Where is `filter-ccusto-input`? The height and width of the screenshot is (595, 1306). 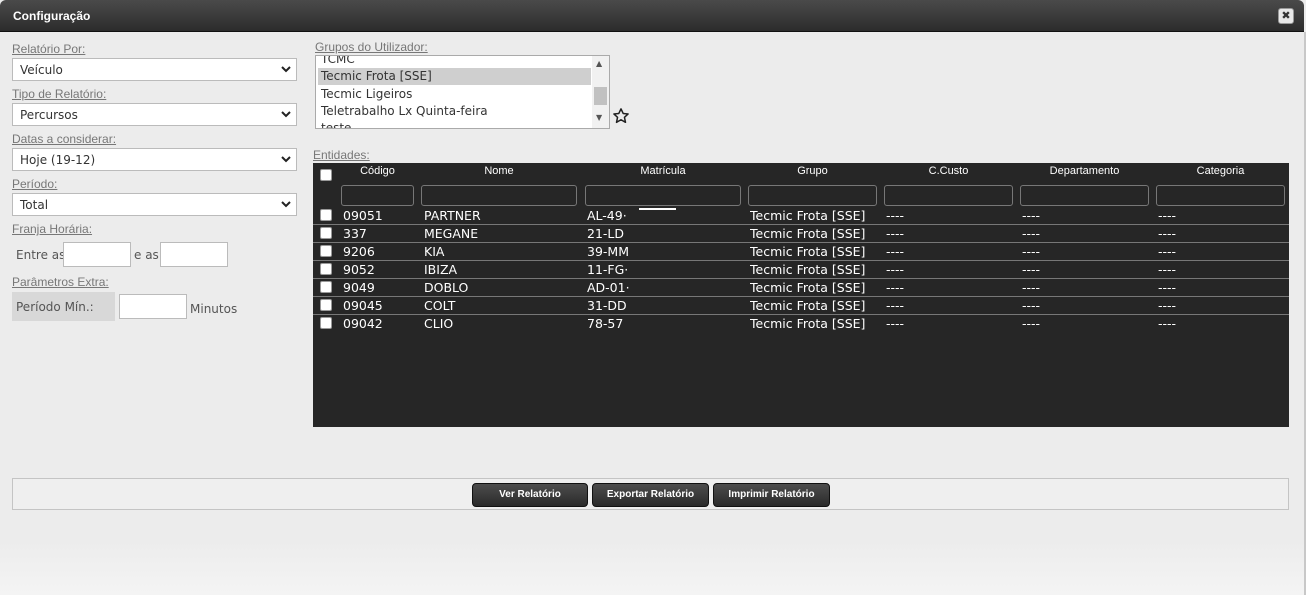
filter-ccusto-input is located at coordinates (948, 195).